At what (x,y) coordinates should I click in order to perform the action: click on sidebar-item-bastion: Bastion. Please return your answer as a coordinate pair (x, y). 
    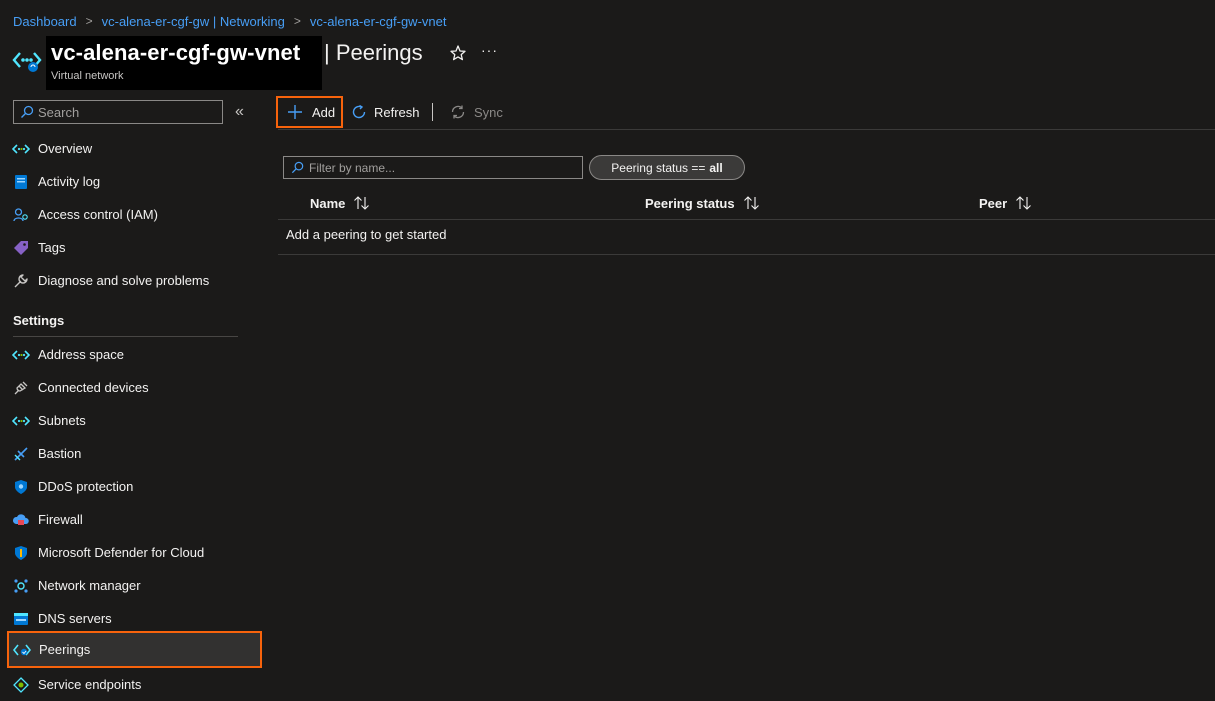
    Looking at the image, I should click on (134, 453).